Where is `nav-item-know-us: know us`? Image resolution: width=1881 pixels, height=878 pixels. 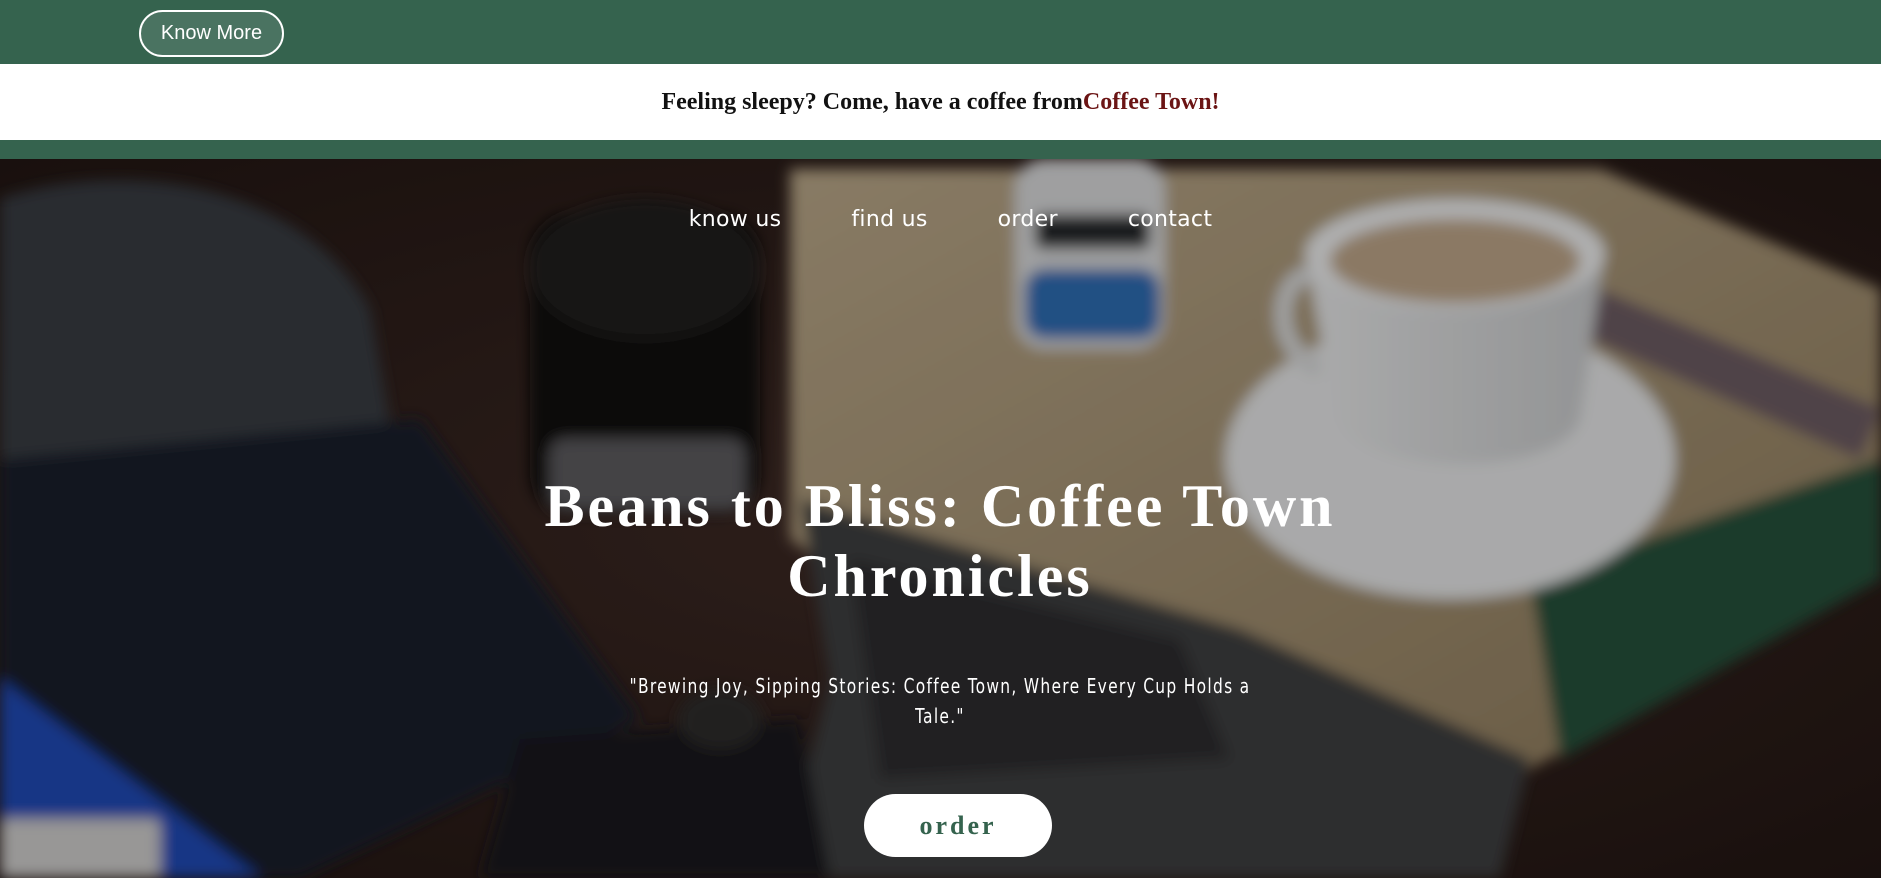
nav-item-know-us: know us is located at coordinates (735, 226).